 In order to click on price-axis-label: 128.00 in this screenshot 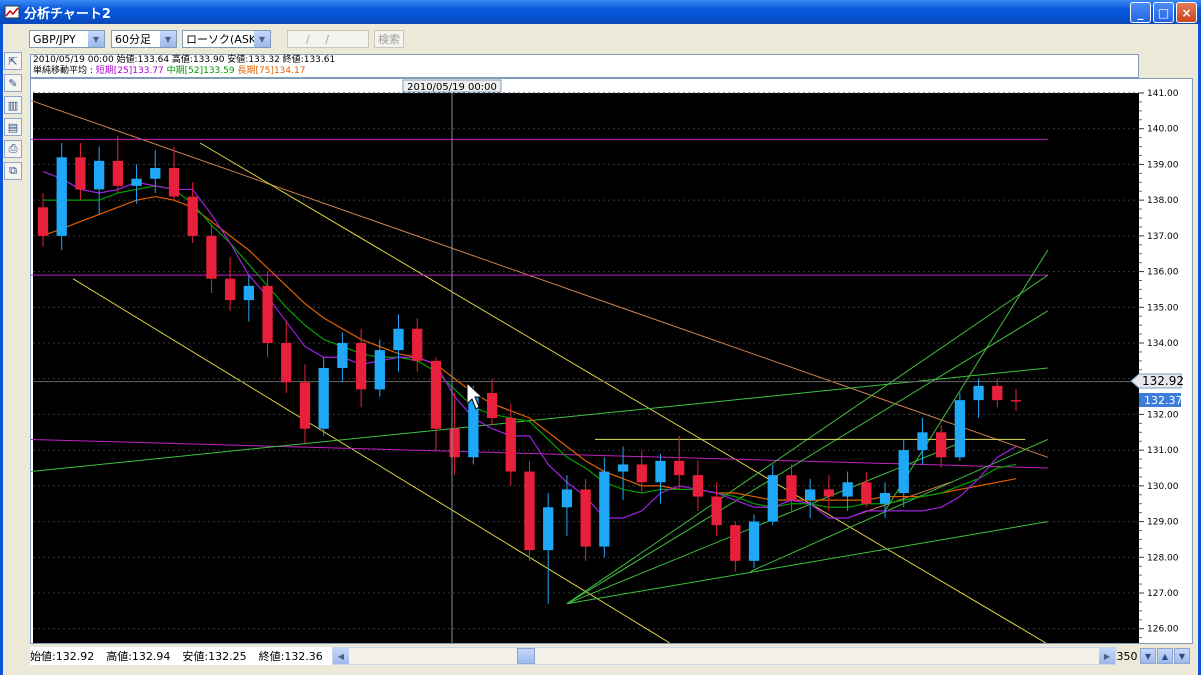, I will do `click(1163, 558)`.